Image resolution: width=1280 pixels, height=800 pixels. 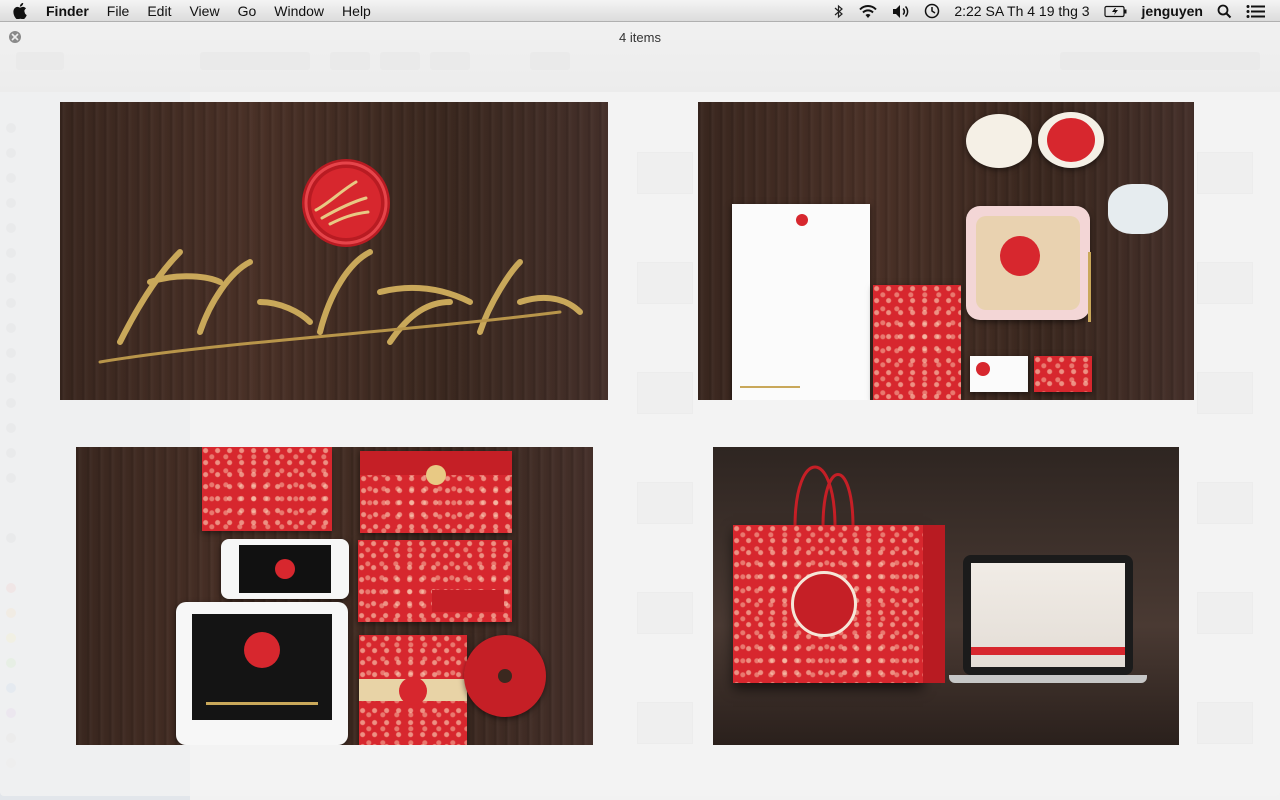 I want to click on menu-help: Help, so click(x=356, y=11).